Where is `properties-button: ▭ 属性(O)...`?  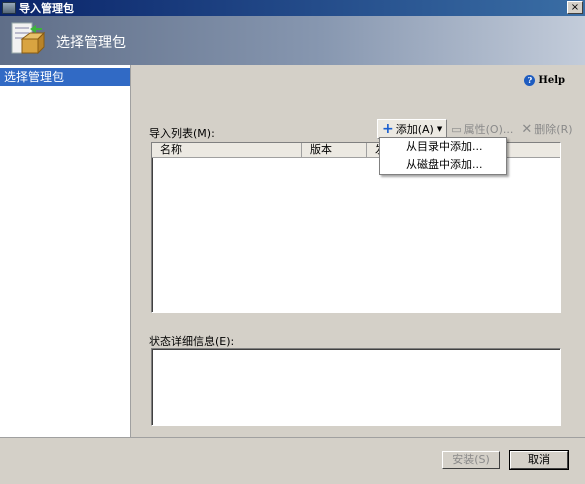 properties-button: ▭ 属性(O)... is located at coordinates (482, 129).